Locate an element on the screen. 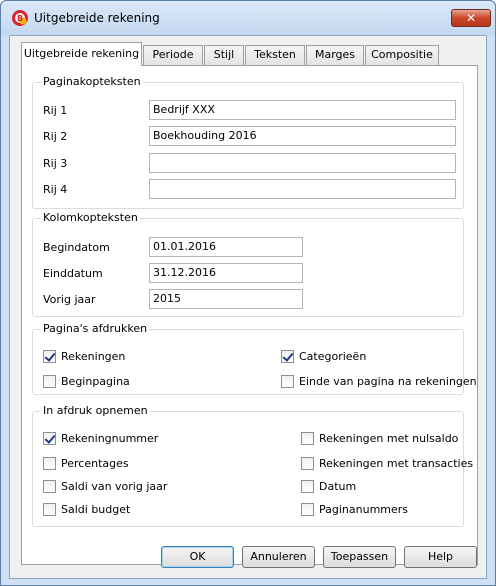 The height and width of the screenshot is (586, 496). tab-label: Teksten is located at coordinates (275, 54).